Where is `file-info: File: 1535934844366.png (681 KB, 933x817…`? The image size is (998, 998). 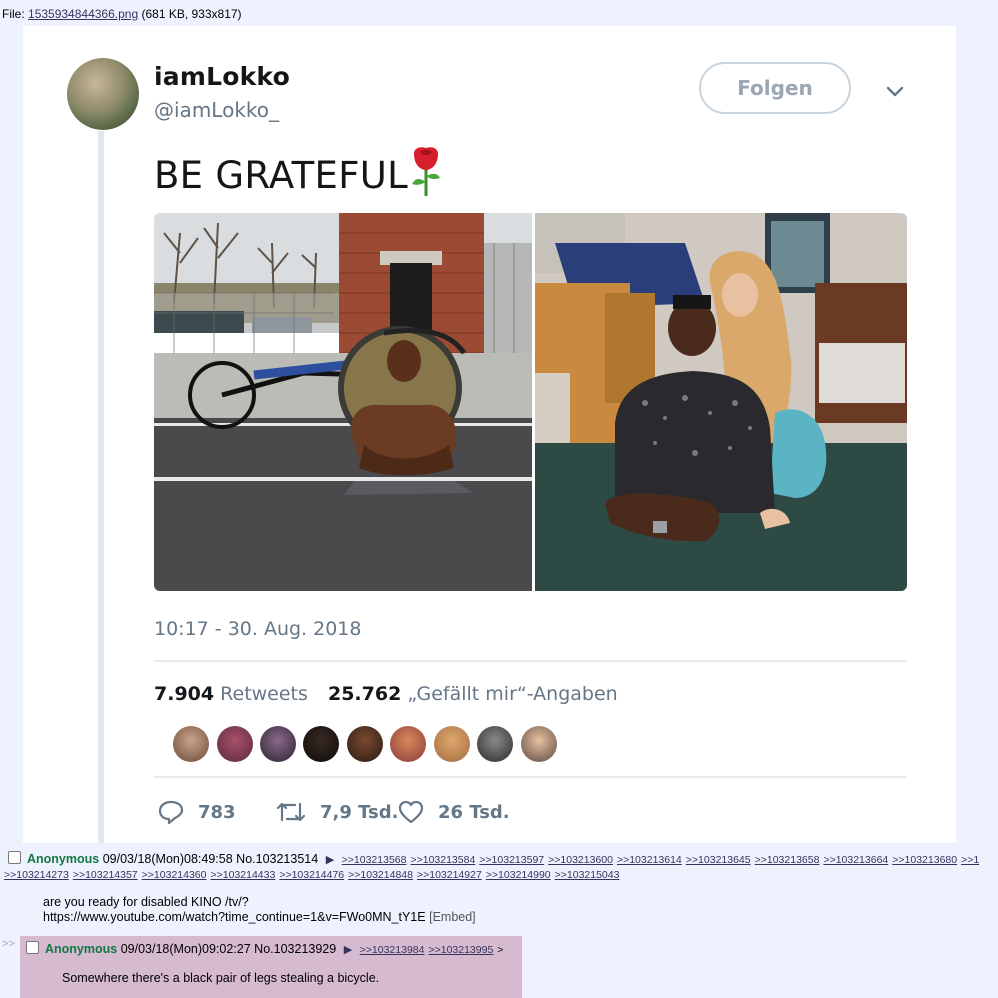
file-info: File: 1535934844366.png (681 KB, 933x817… is located at coordinates (122, 14).